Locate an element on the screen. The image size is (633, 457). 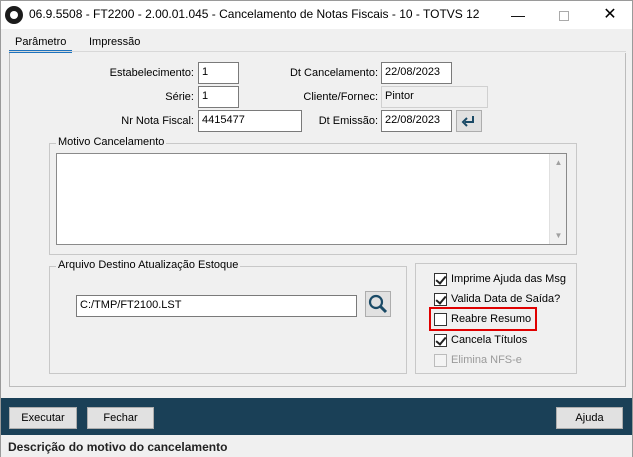
elimina-nfse-label: Elimina NFS-e is located at coordinates (486, 360).